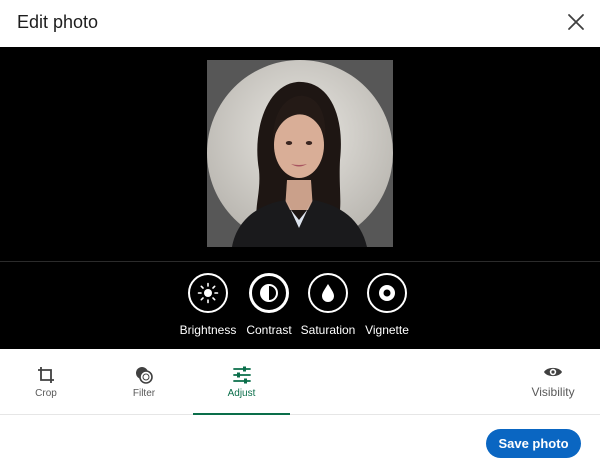  What do you see at coordinates (269, 293) in the screenshot?
I see `contrast-icon` at bounding box center [269, 293].